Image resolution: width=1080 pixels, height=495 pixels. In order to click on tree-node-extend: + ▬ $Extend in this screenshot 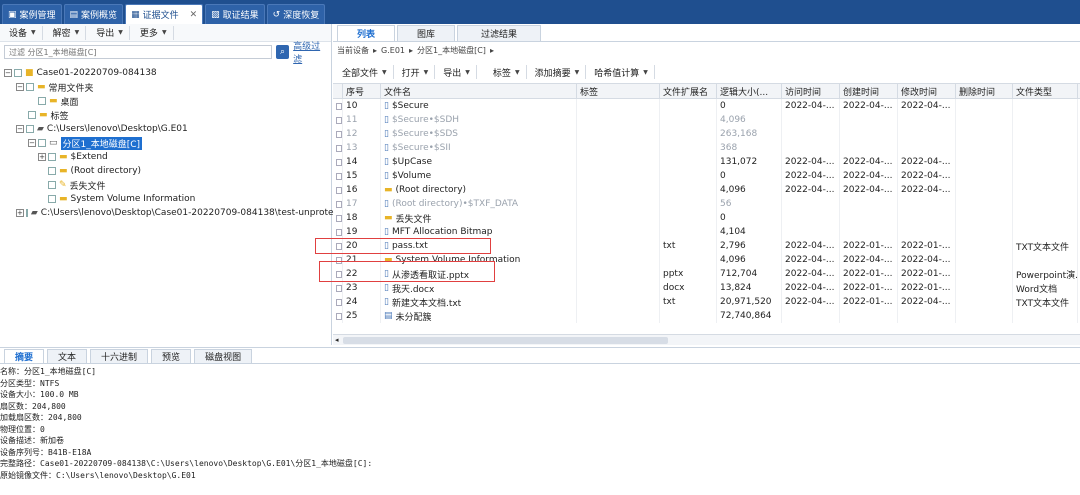, I will do `click(165, 157)`.